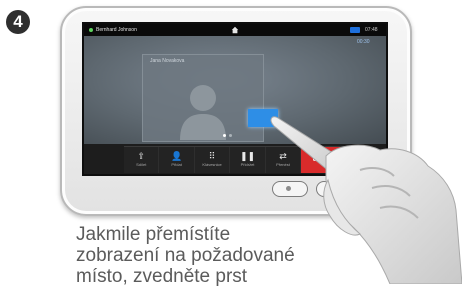 This screenshot has height=287, width=462. I want to click on caption-line: zobrazení na požadované, so click(185, 255).